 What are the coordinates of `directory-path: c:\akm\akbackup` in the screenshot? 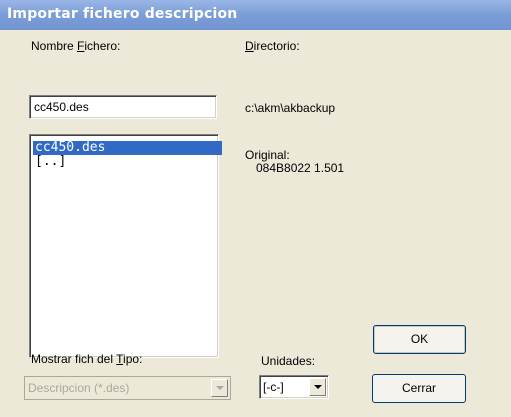 It's located at (290, 108).